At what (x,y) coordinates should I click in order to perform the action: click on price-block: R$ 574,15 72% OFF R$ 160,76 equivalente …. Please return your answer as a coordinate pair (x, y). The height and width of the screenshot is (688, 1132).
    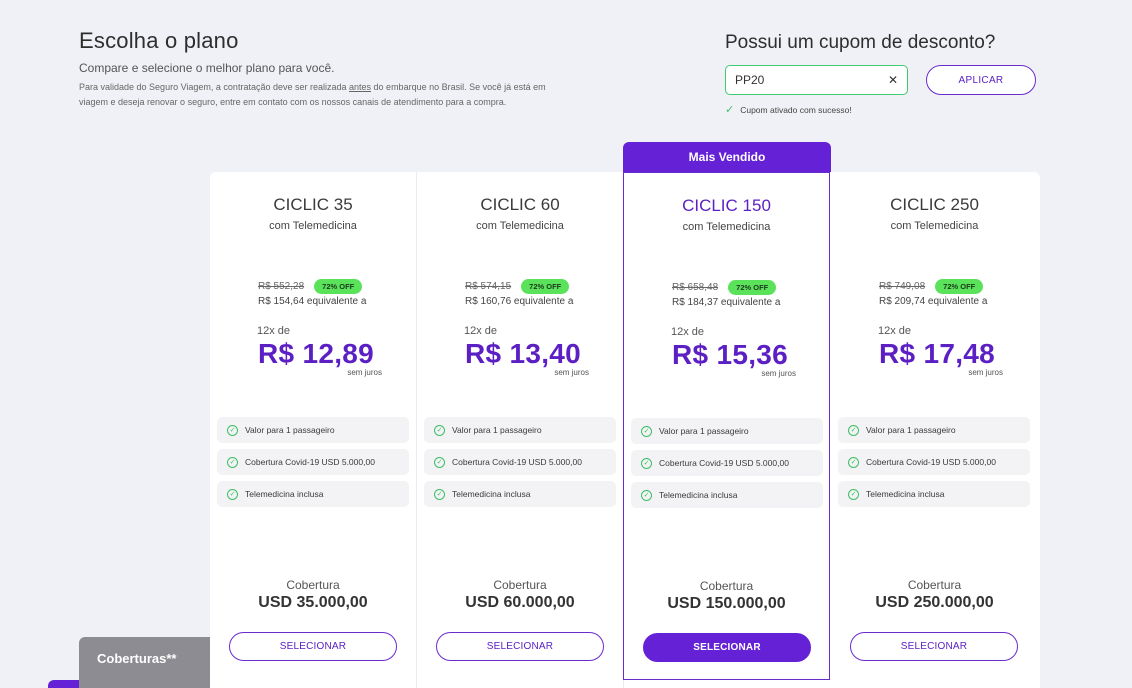
    Looking at the image, I should click on (534, 328).